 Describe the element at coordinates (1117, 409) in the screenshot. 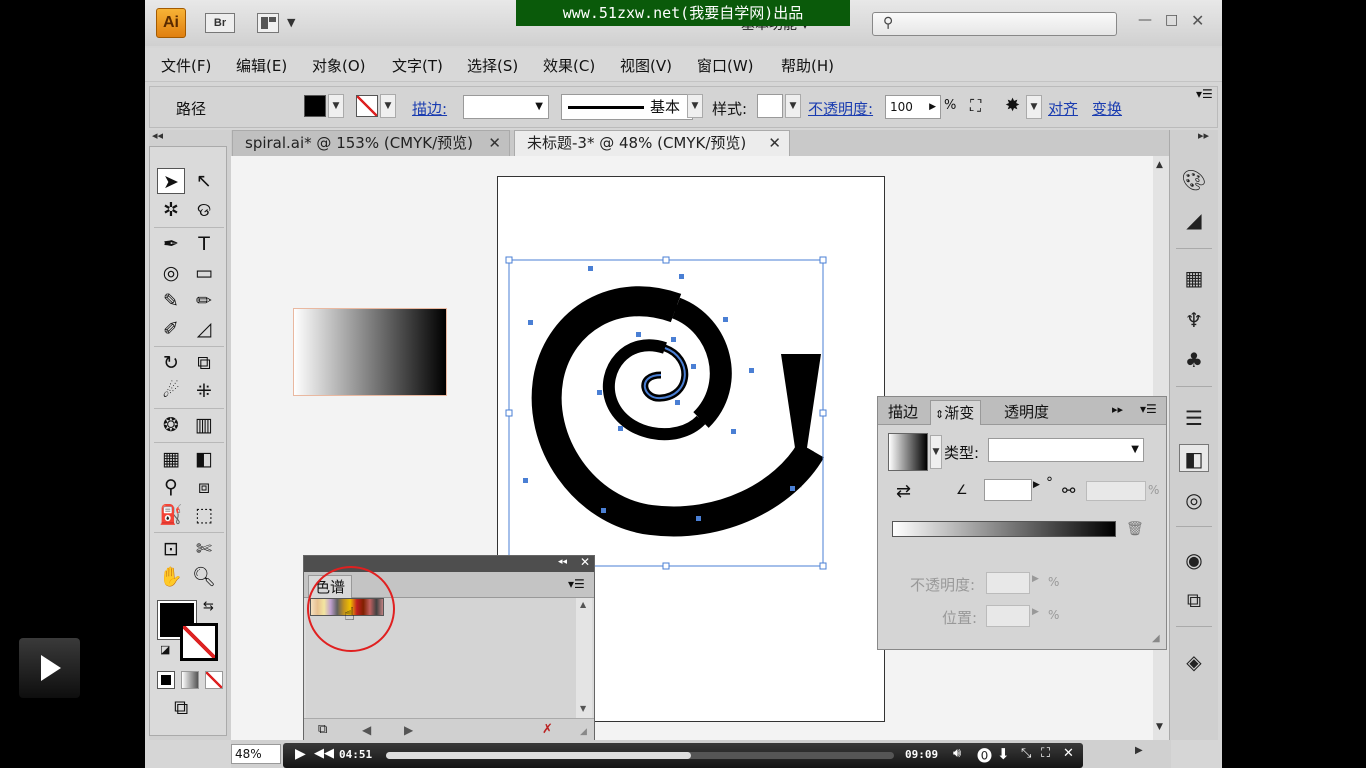

I see `expand-panel-icon: ▸▸` at that location.